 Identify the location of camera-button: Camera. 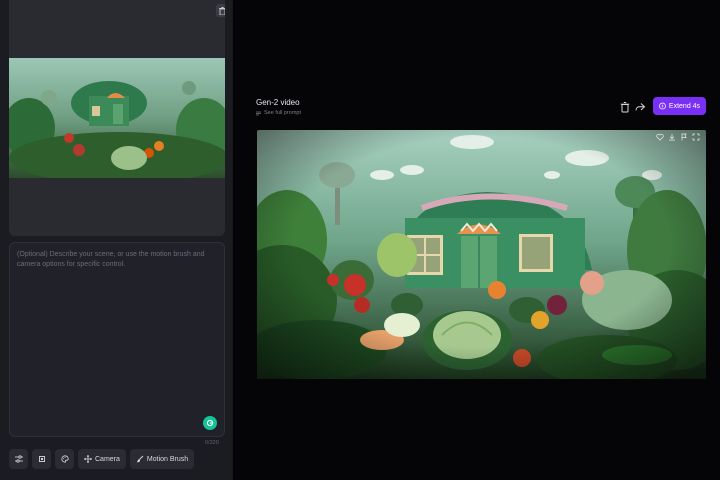
(102, 459).